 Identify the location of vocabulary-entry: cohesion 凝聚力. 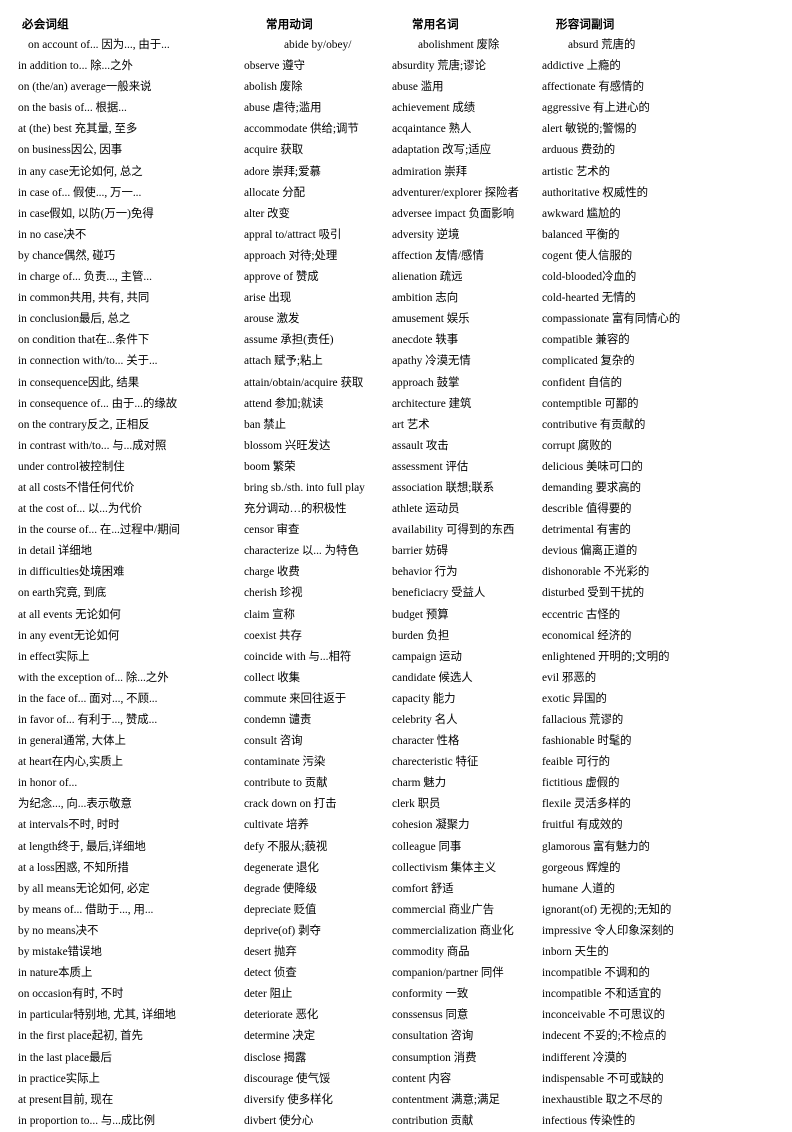
(431, 825).